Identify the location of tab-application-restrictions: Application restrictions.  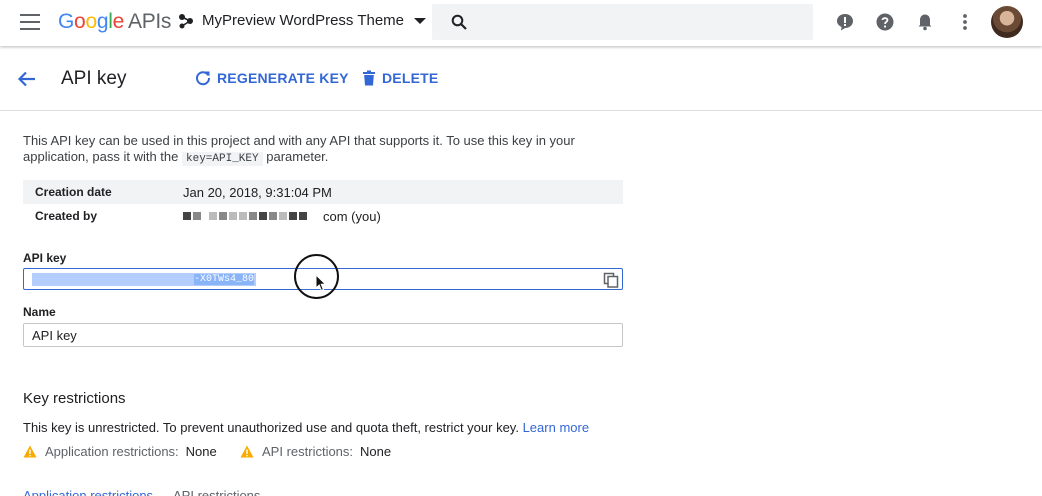
(88, 492).